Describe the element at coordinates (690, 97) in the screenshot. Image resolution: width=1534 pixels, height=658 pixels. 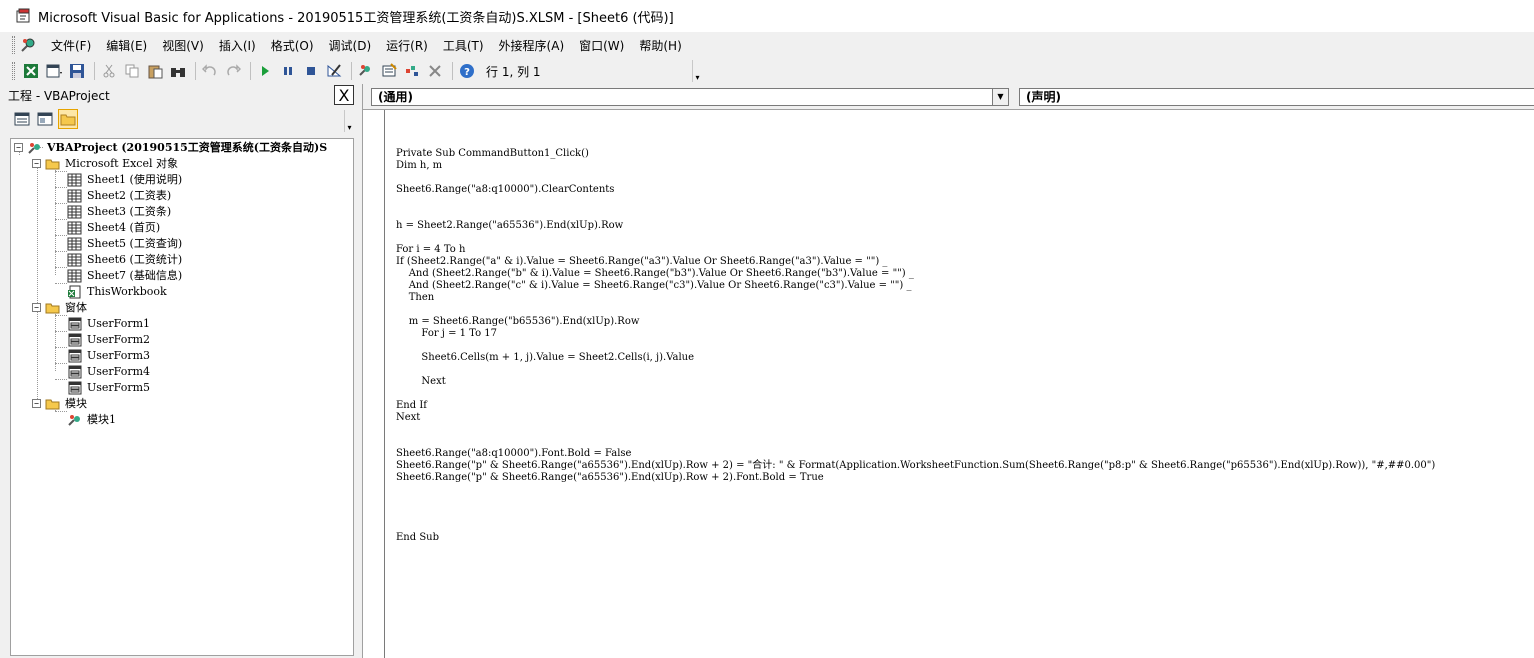
I see `object-combo: (通用) ▼` at that location.